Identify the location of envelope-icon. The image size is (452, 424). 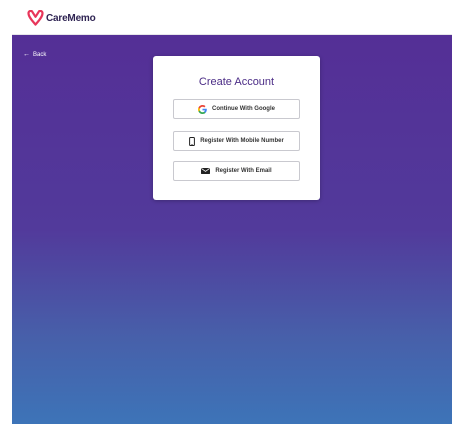
(206, 171).